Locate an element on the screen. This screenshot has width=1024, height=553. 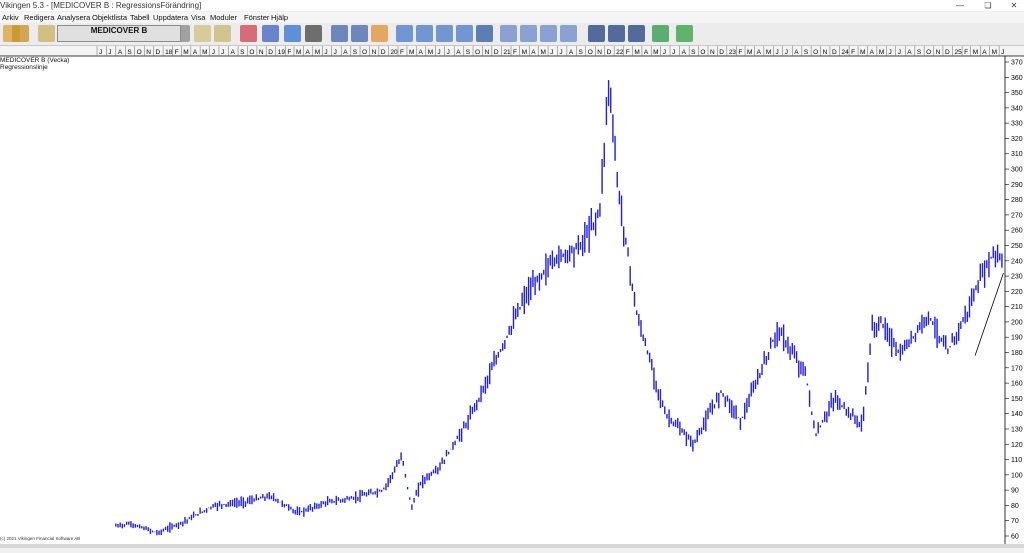
y-tick-label: 270 is located at coordinates (1017, 215).